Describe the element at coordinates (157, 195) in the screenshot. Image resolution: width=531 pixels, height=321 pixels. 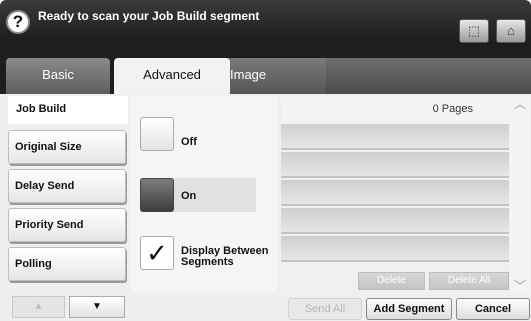
I see `on-option-button` at that location.